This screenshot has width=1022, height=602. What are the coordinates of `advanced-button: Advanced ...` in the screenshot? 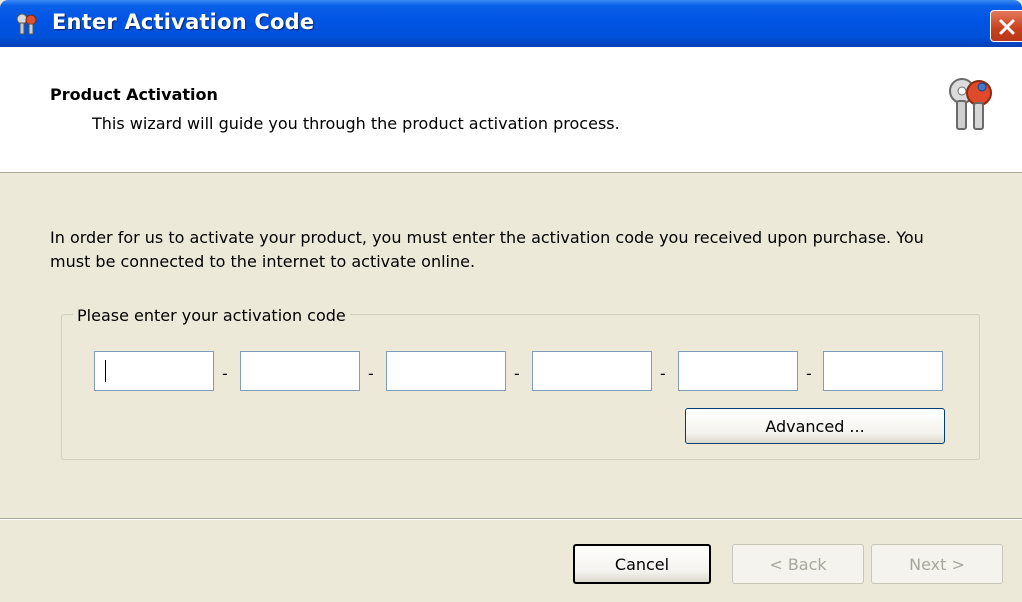 It's located at (815, 426).